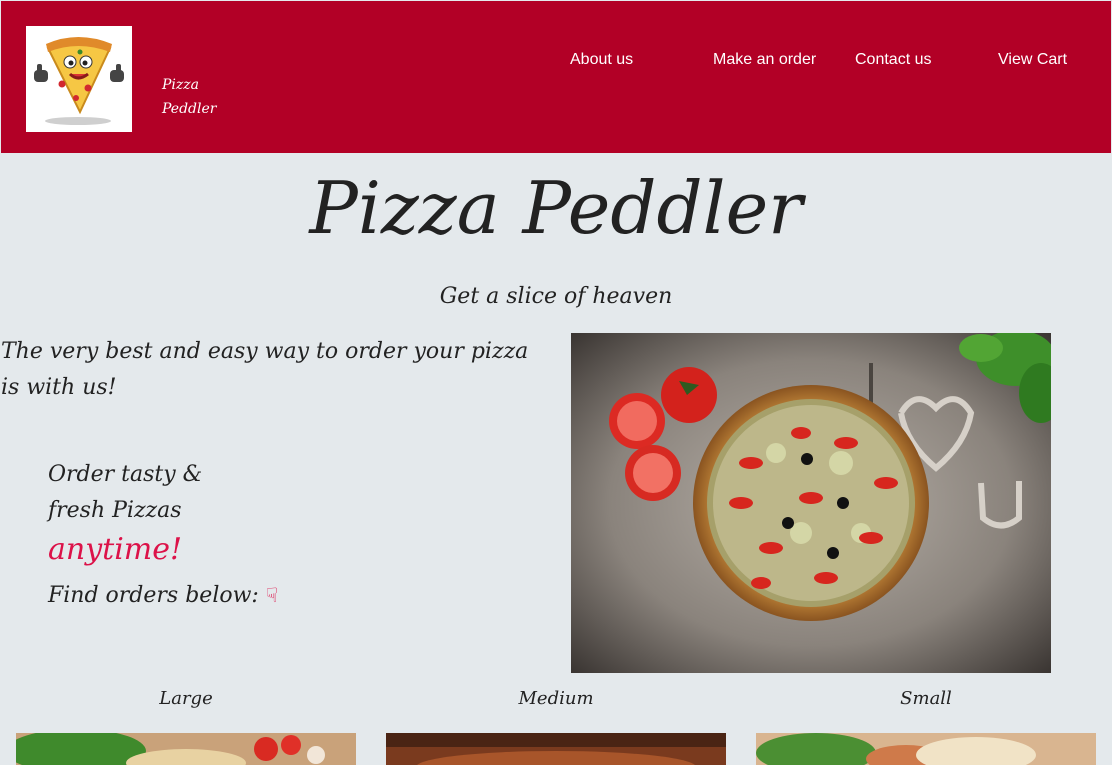  Describe the element at coordinates (180, 85) in the screenshot. I see `brand-name-line1: Pizza` at that location.